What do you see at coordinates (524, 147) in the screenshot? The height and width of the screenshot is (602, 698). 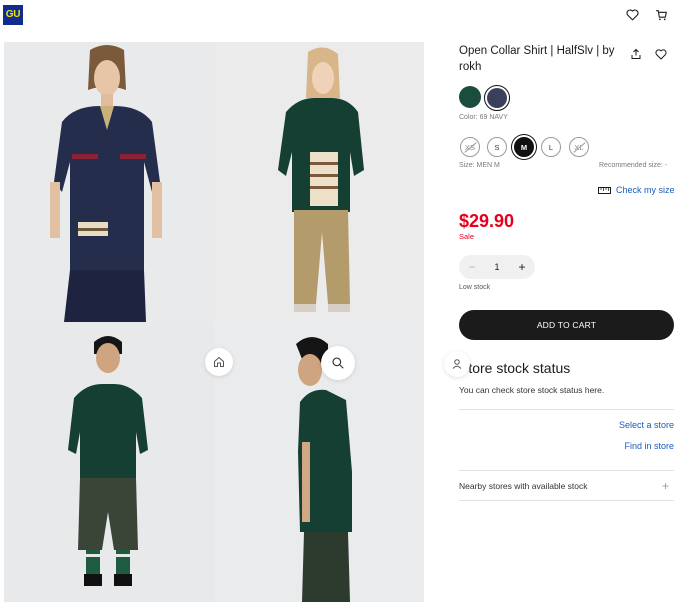 I see `size-m: M` at bounding box center [524, 147].